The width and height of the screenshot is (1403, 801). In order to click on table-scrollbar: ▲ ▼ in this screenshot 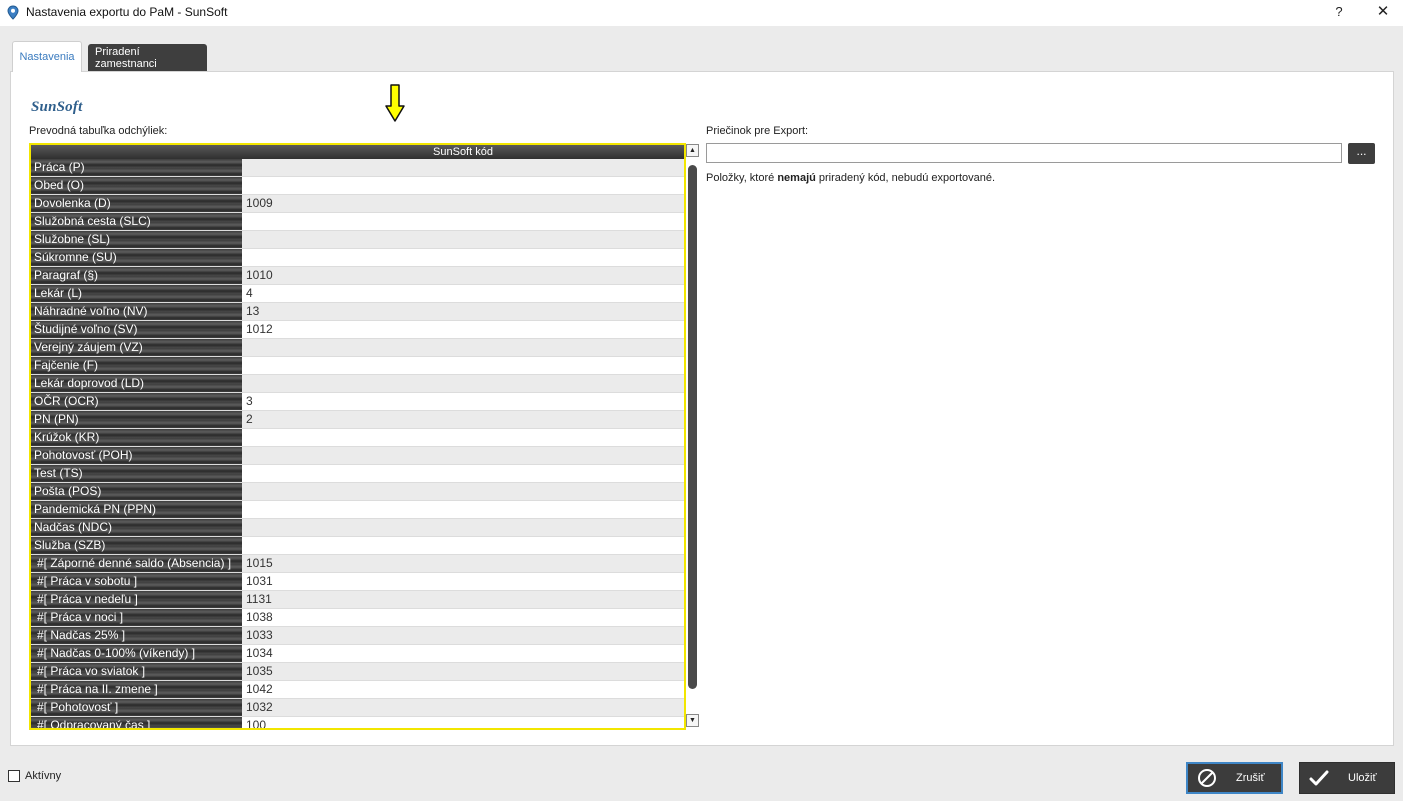, I will do `click(692, 436)`.